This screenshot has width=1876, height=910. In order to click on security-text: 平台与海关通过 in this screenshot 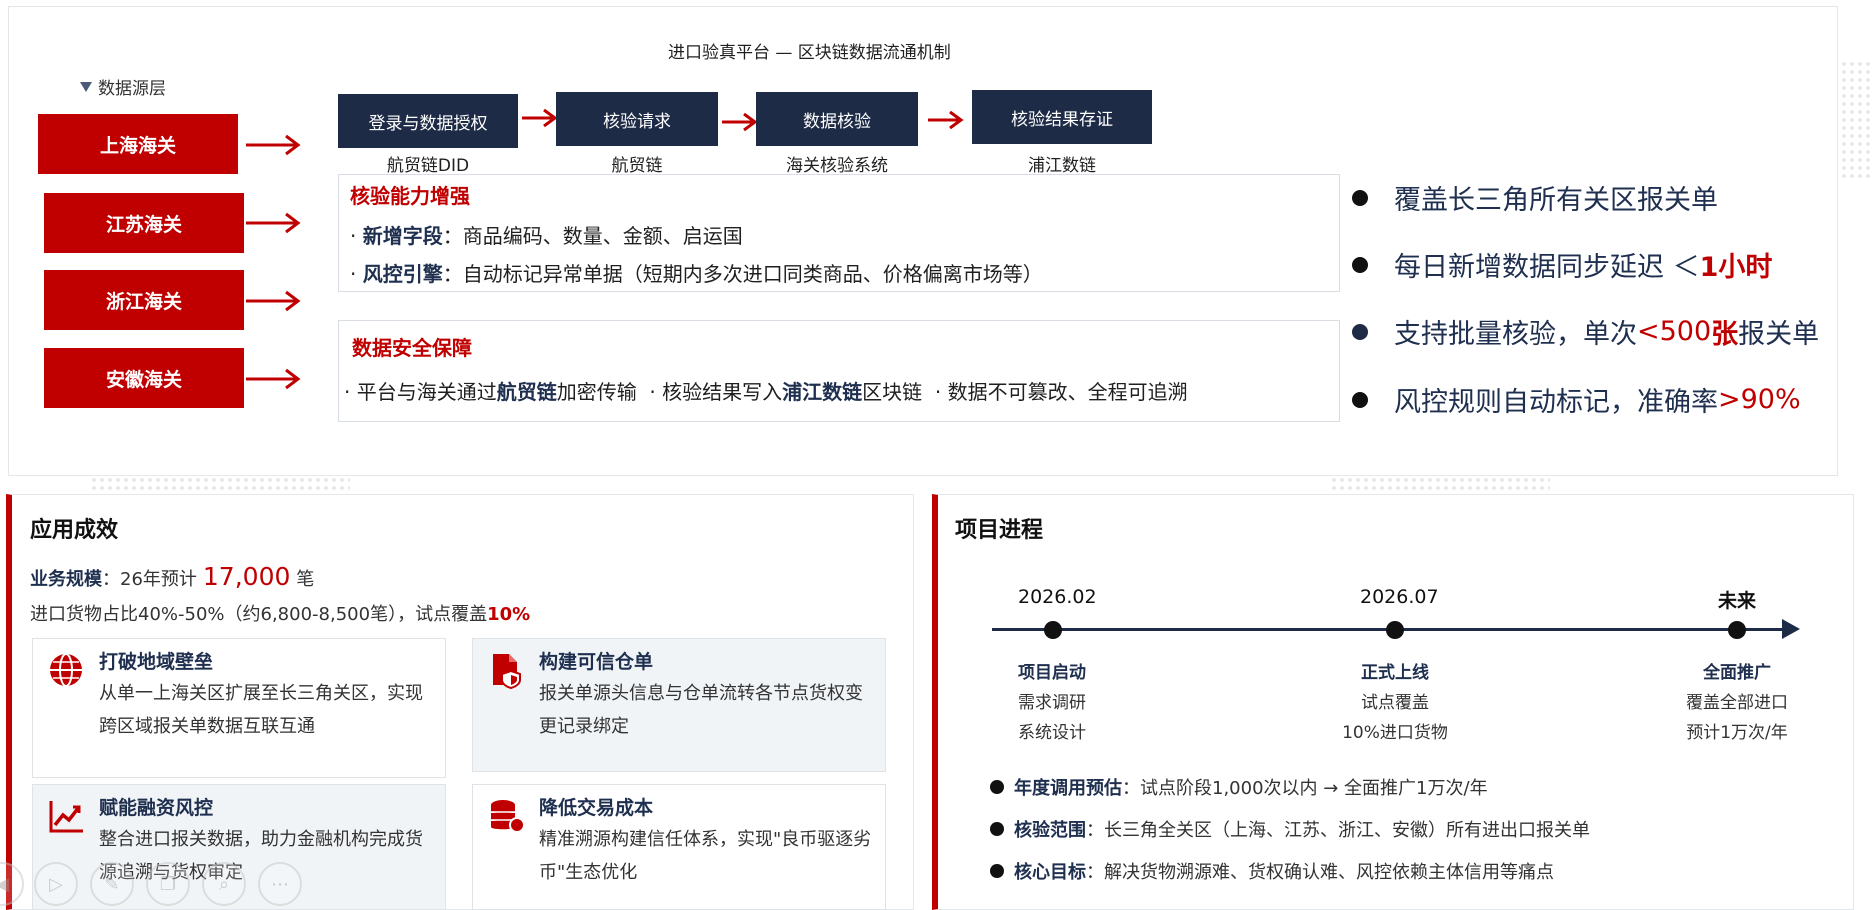, I will do `click(426, 392)`.